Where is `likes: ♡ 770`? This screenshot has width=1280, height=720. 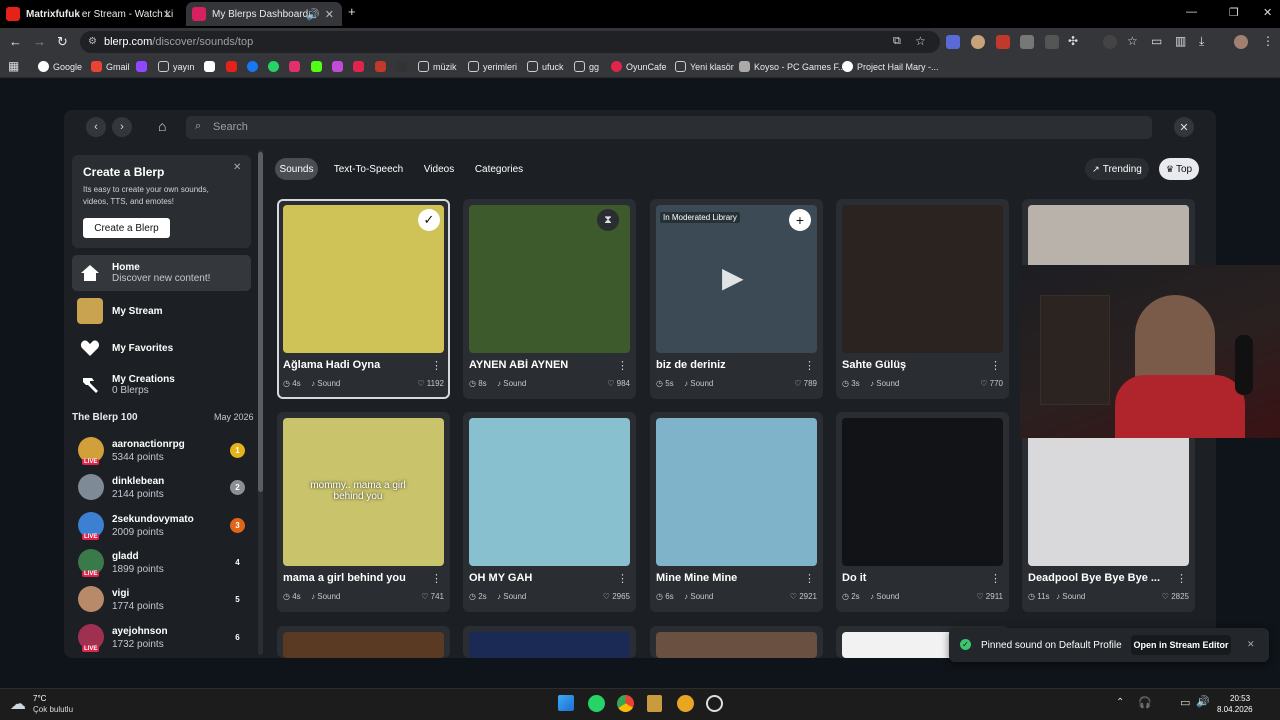
likes: ♡ 770 is located at coordinates (991, 383).